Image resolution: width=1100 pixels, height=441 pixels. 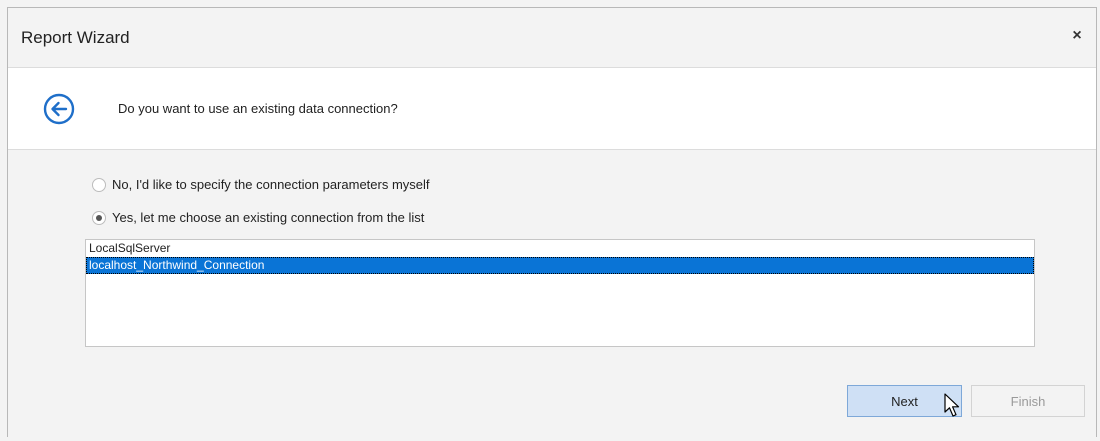 I want to click on back-arrow-icon, so click(x=59, y=109).